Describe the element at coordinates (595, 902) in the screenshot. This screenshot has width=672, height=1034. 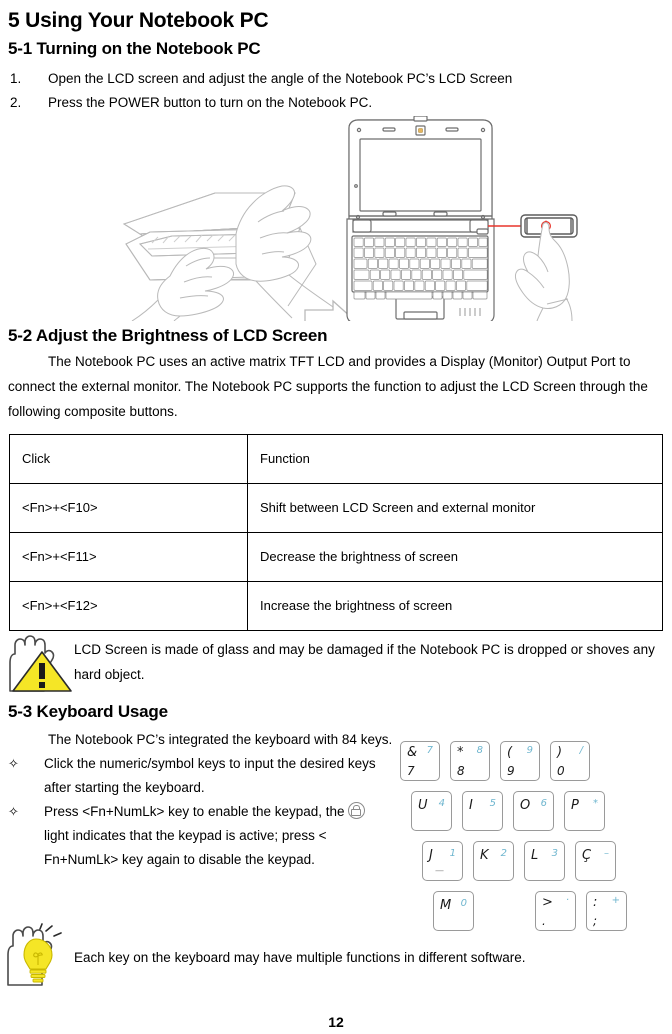
I see `key-main-label: :` at that location.